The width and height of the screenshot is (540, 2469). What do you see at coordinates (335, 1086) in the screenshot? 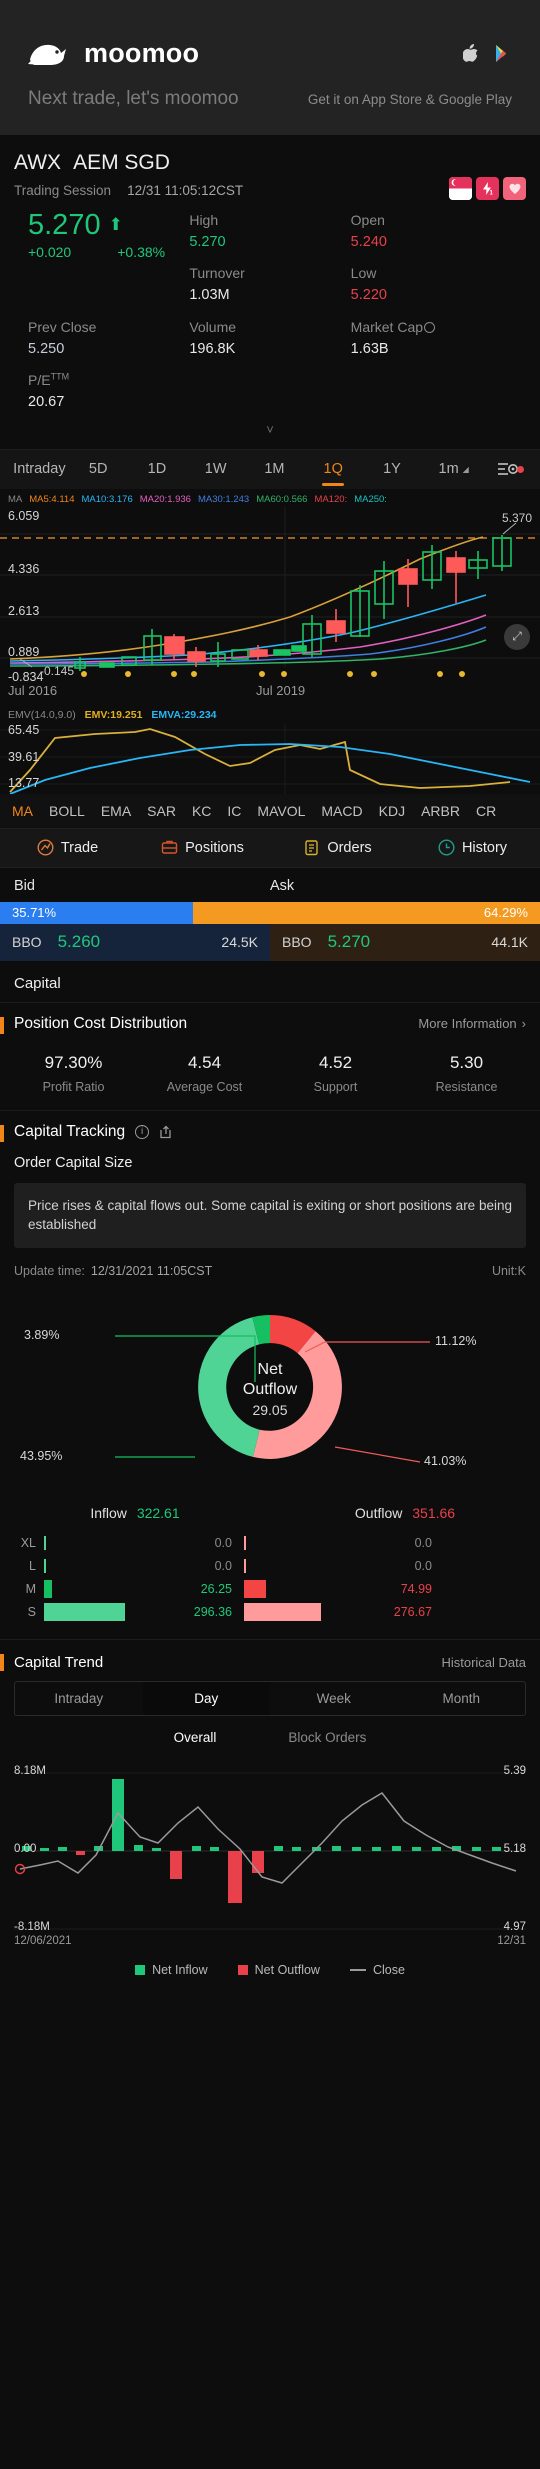
I see `pcd-support-label: Support` at bounding box center [335, 1086].